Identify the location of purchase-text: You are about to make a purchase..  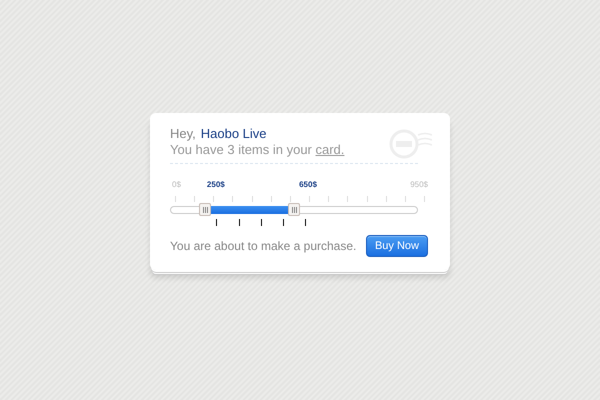
(263, 246).